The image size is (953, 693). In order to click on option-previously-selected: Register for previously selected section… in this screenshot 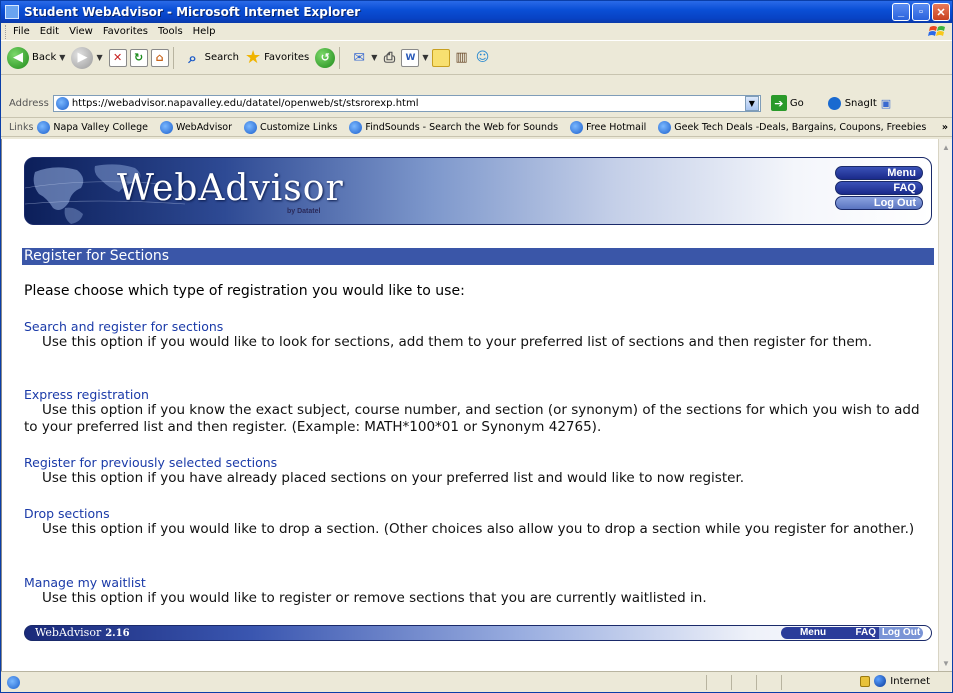, I will do `click(476, 471)`.